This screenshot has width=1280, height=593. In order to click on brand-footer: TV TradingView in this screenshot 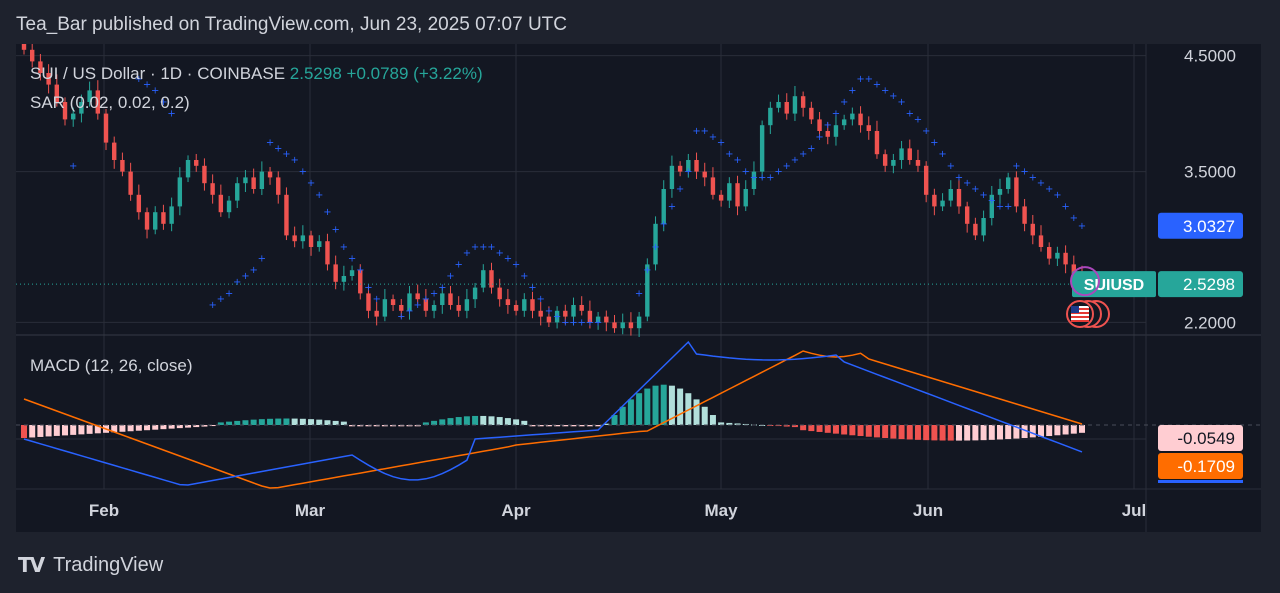, I will do `click(90, 565)`.